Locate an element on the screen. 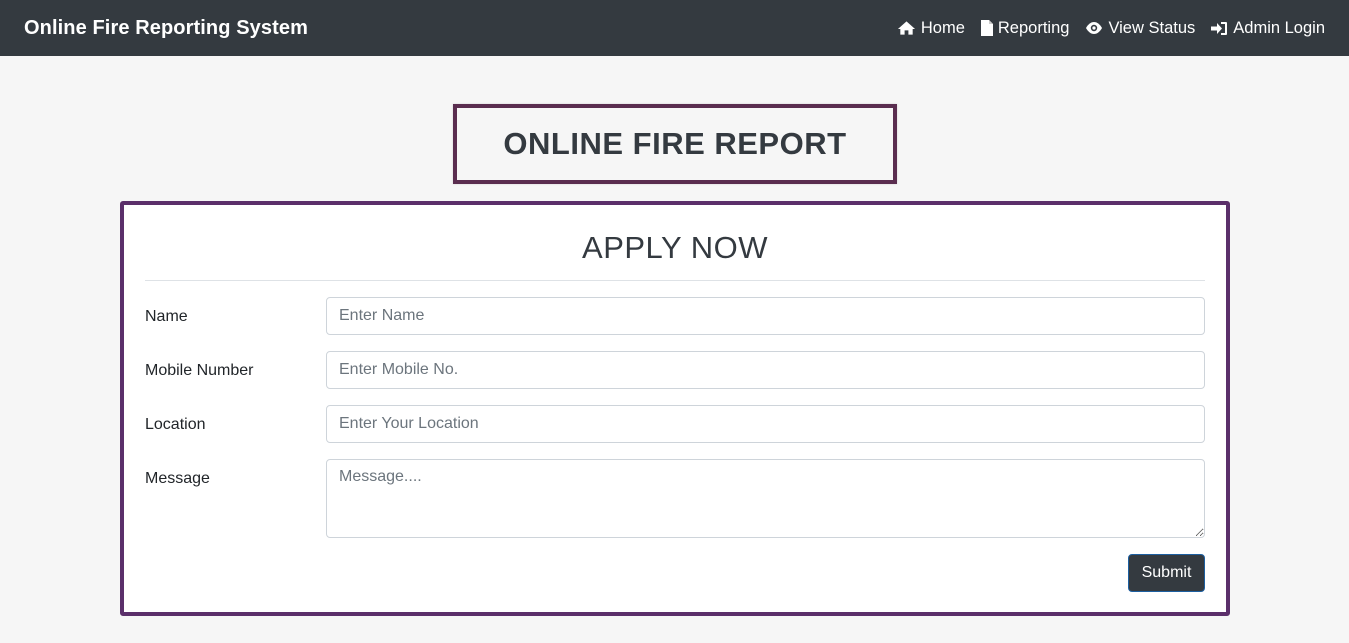 The height and width of the screenshot is (643, 1349). form-heading: APPLY NOW is located at coordinates (675, 243).